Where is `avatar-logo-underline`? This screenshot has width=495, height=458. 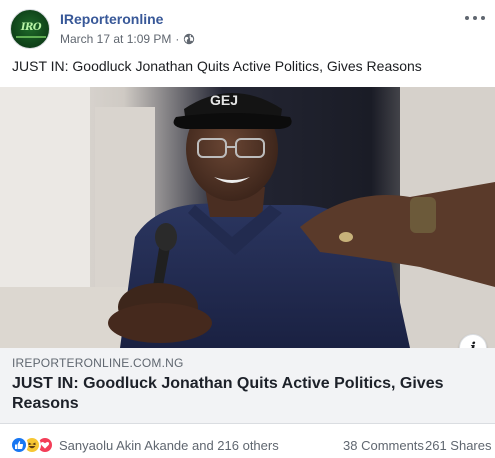
avatar-logo-underline is located at coordinates (31, 37).